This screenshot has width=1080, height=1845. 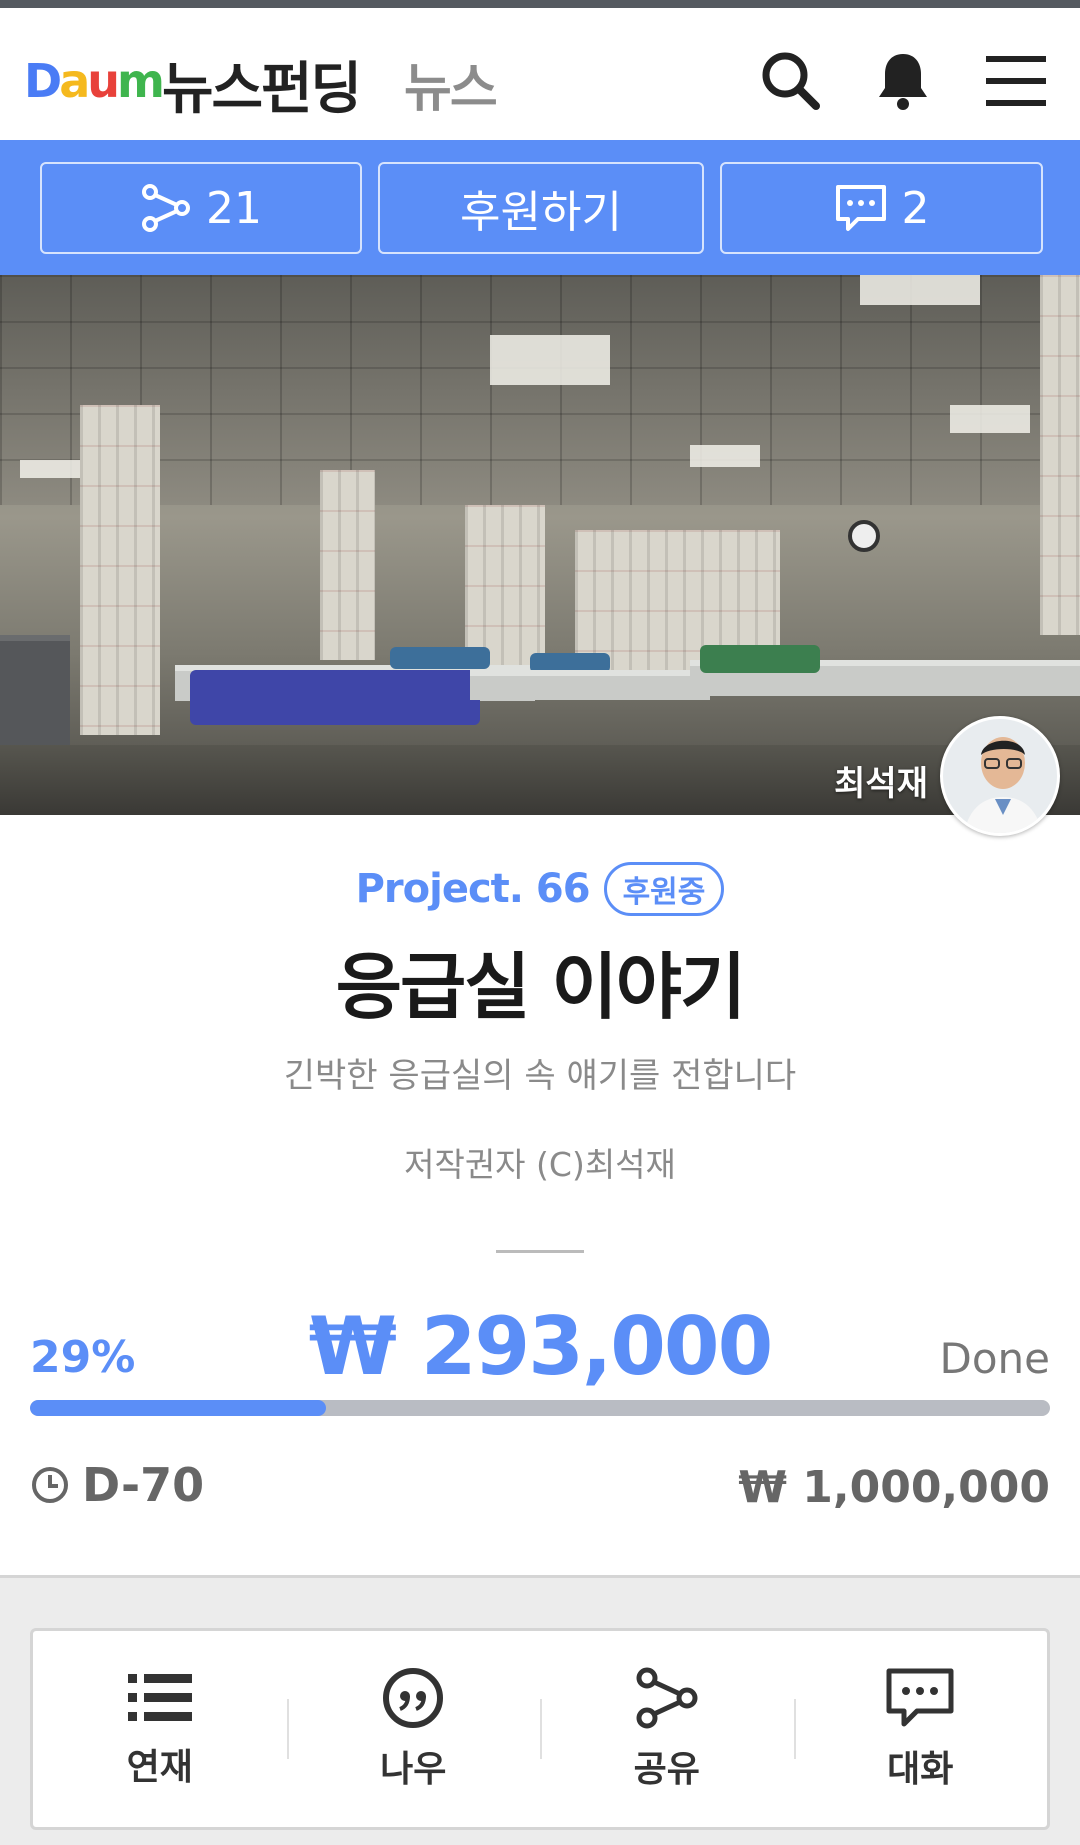 I want to click on days-left-label: D-70, so click(x=143, y=1485).